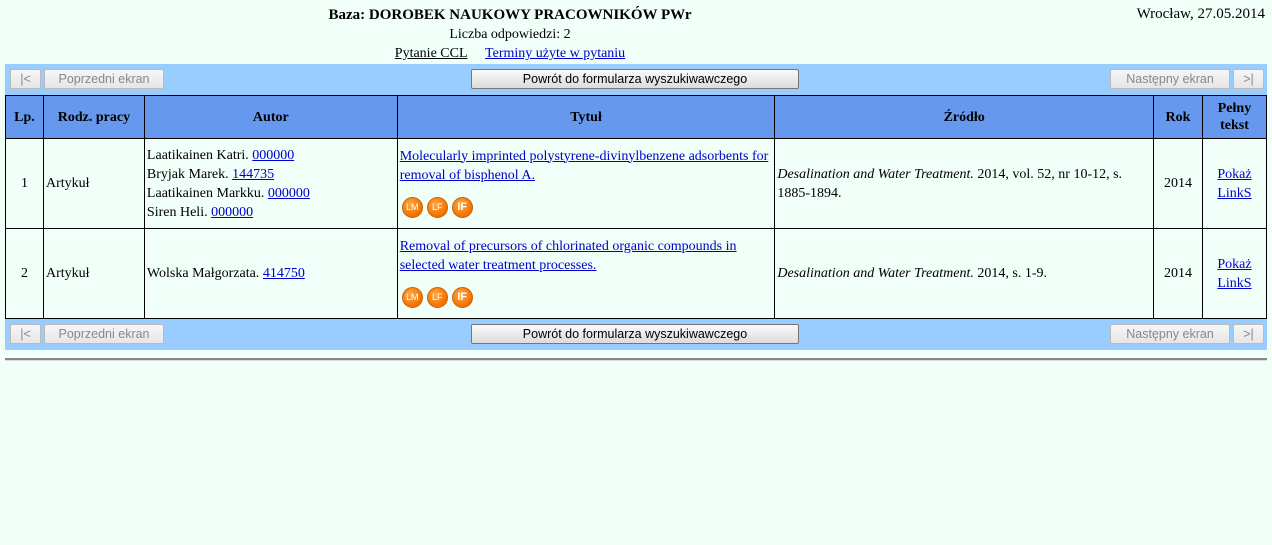 This screenshot has width=1272, height=545. Describe the element at coordinates (203, 273) in the screenshot. I see `author-name: Wolska Małgorzata.` at that location.